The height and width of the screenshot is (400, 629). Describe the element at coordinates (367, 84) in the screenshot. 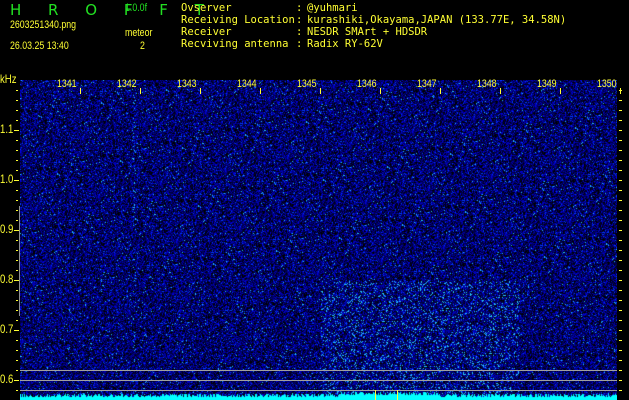

I see `x-tick-label: 1346` at that location.